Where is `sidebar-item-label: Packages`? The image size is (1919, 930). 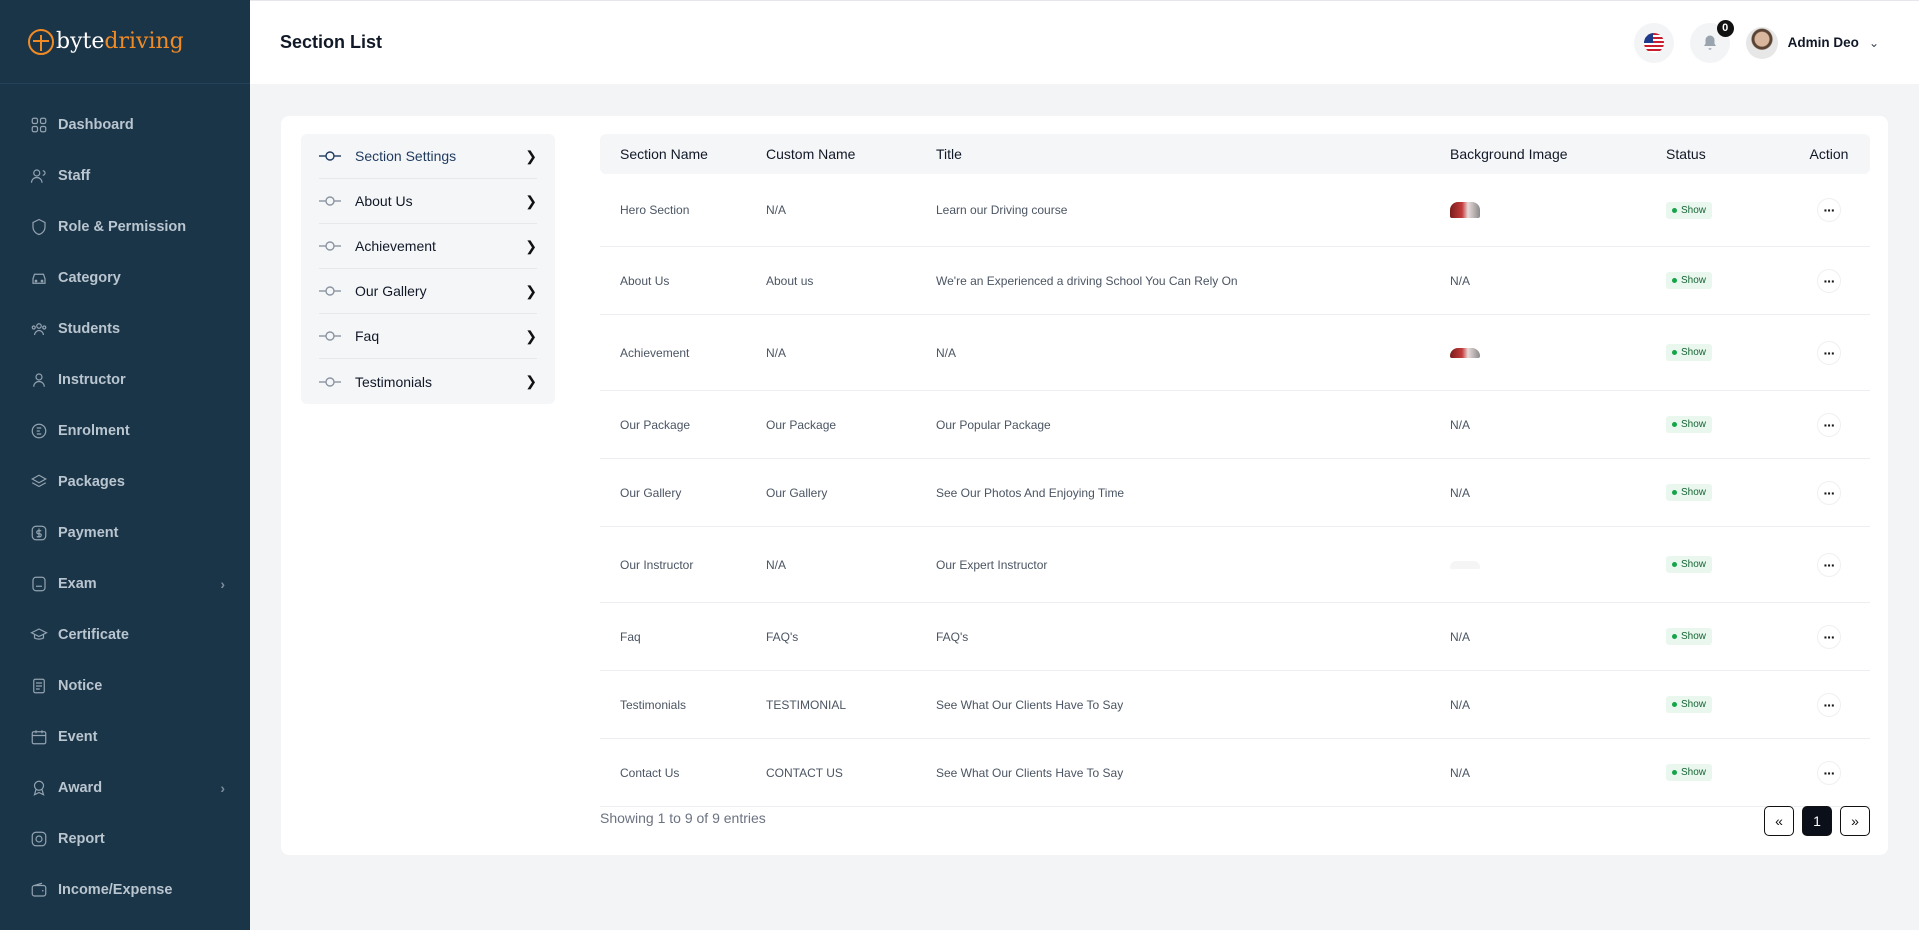
sidebar-item-label: Packages is located at coordinates (91, 481).